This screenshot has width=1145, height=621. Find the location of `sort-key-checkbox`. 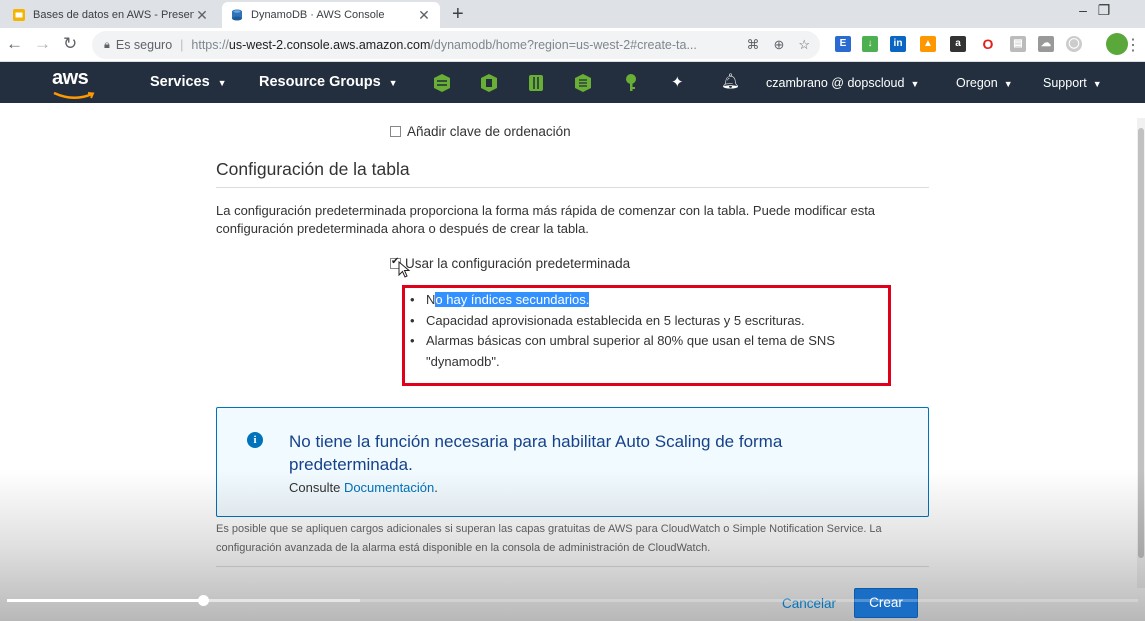

sort-key-checkbox is located at coordinates (395, 131).